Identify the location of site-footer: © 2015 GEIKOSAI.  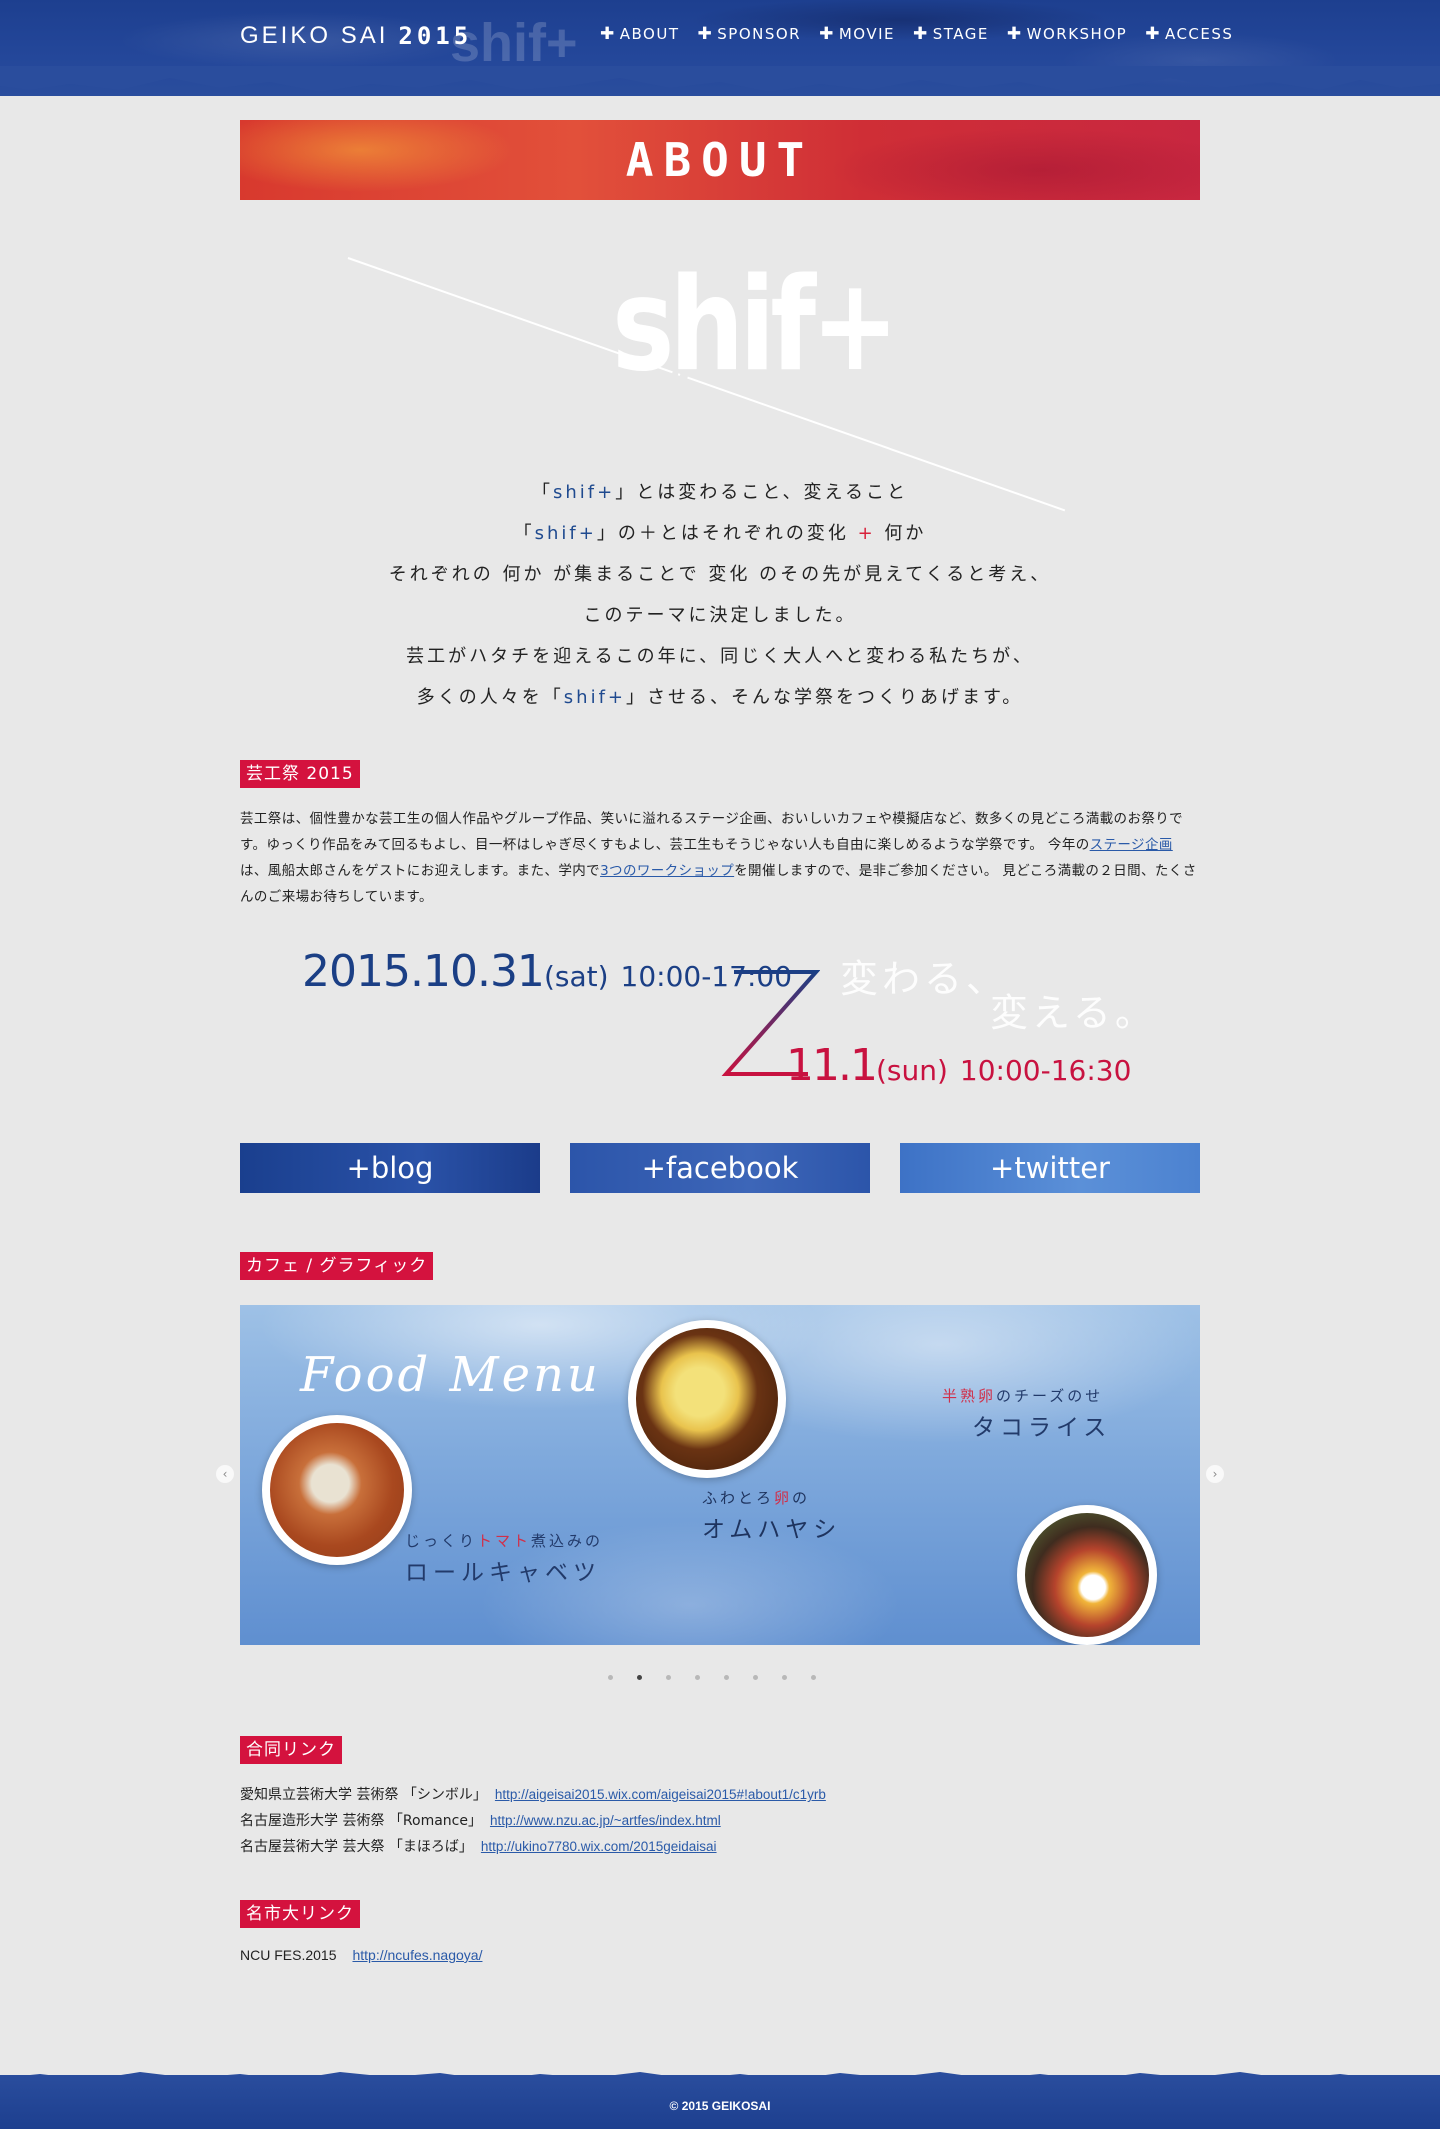
(720, 2102).